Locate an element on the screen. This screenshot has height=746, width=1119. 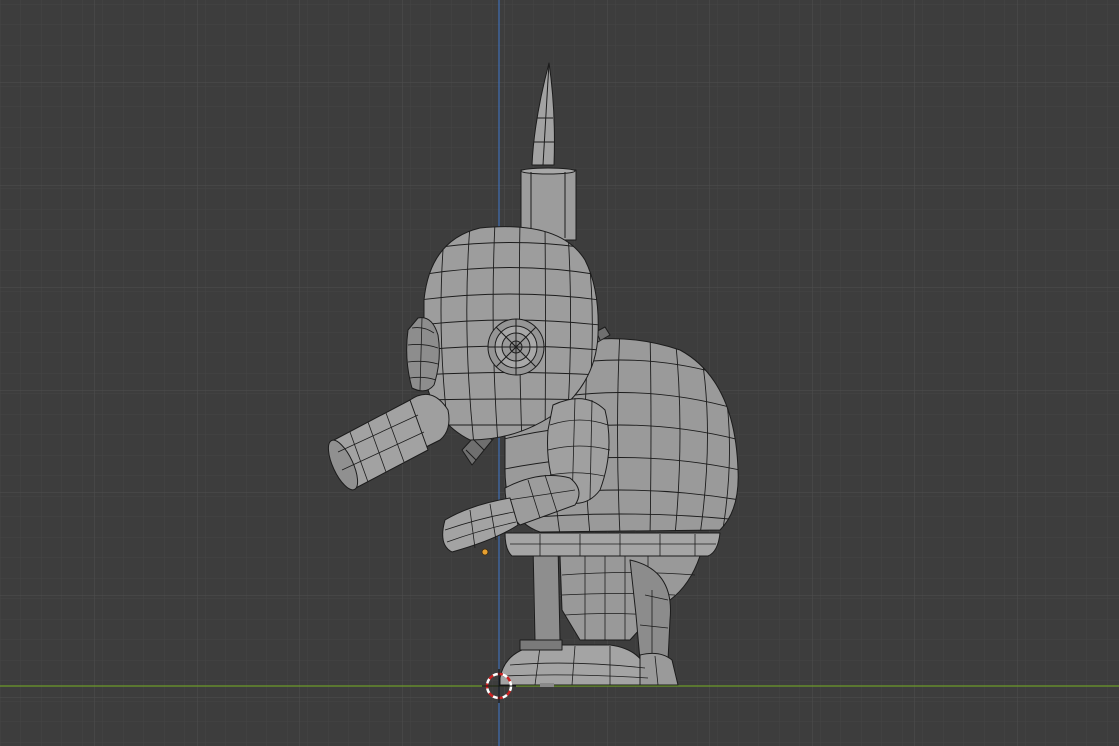
side-eye-lens is located at coordinates (516, 347).